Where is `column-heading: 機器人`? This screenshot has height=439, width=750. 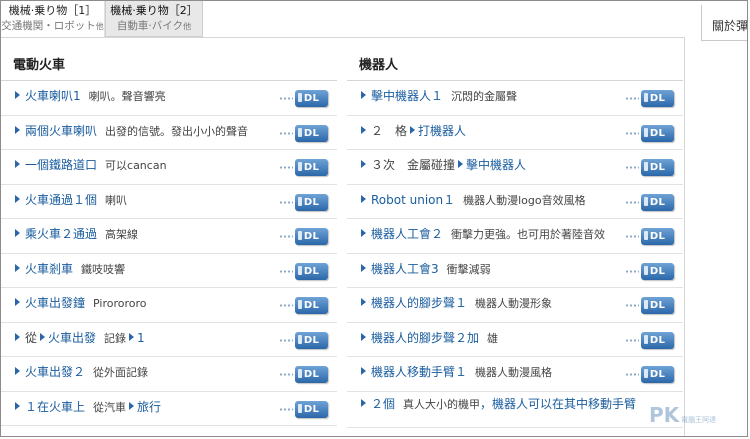
column-heading: 機器人 is located at coordinates (515, 59).